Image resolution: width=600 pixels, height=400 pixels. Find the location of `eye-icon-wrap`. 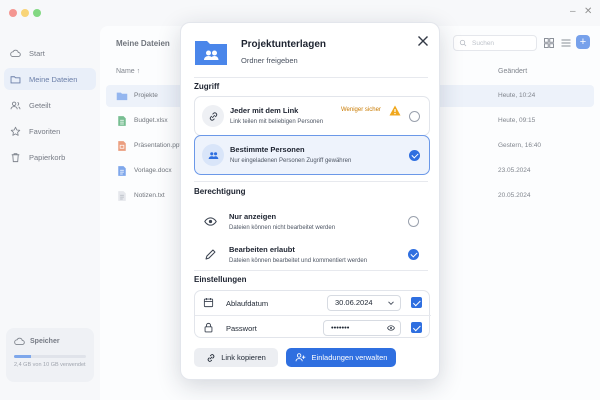

eye-icon-wrap is located at coordinates (210, 221).